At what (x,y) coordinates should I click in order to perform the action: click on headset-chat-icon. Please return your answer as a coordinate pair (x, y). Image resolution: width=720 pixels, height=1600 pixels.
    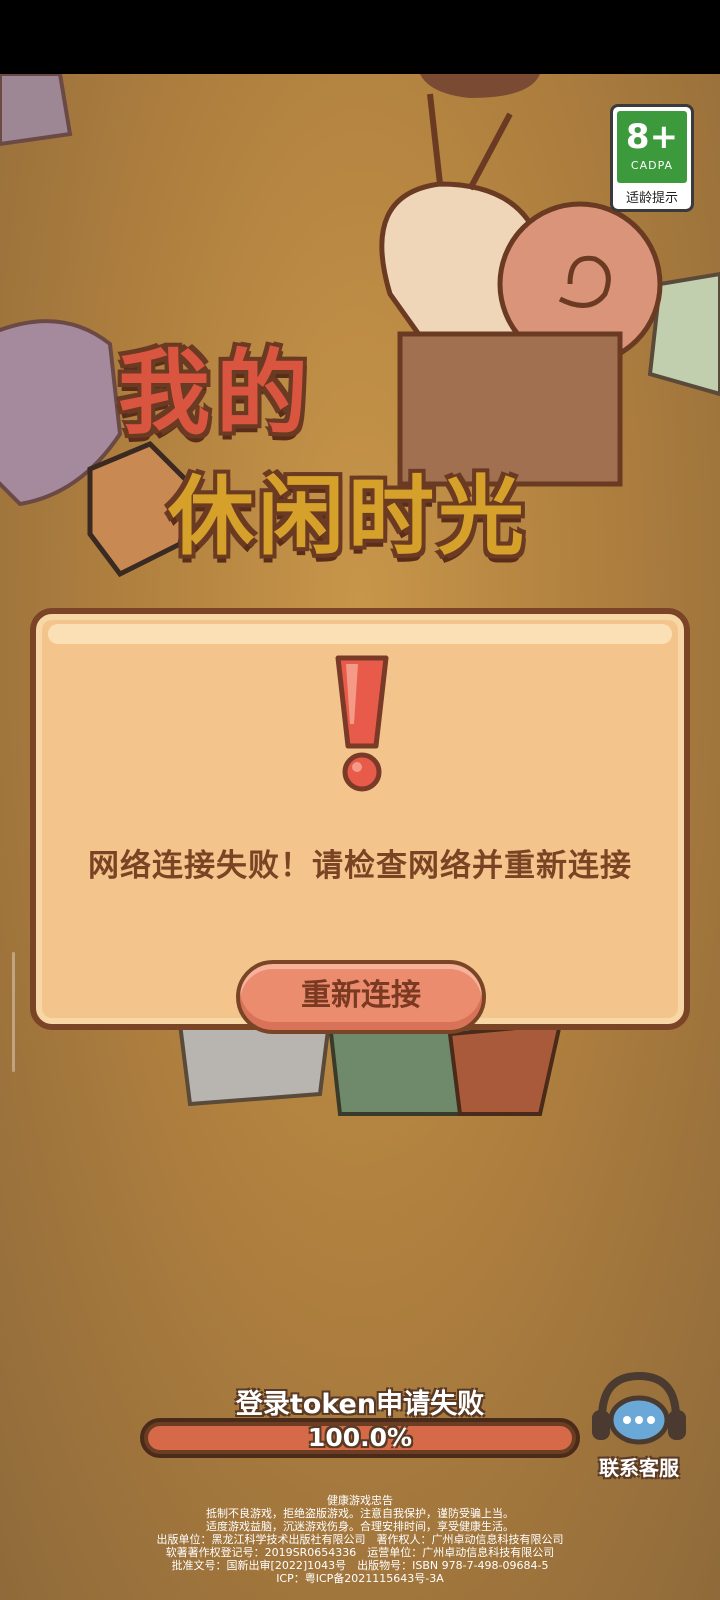
    Looking at the image, I should click on (639, 1408).